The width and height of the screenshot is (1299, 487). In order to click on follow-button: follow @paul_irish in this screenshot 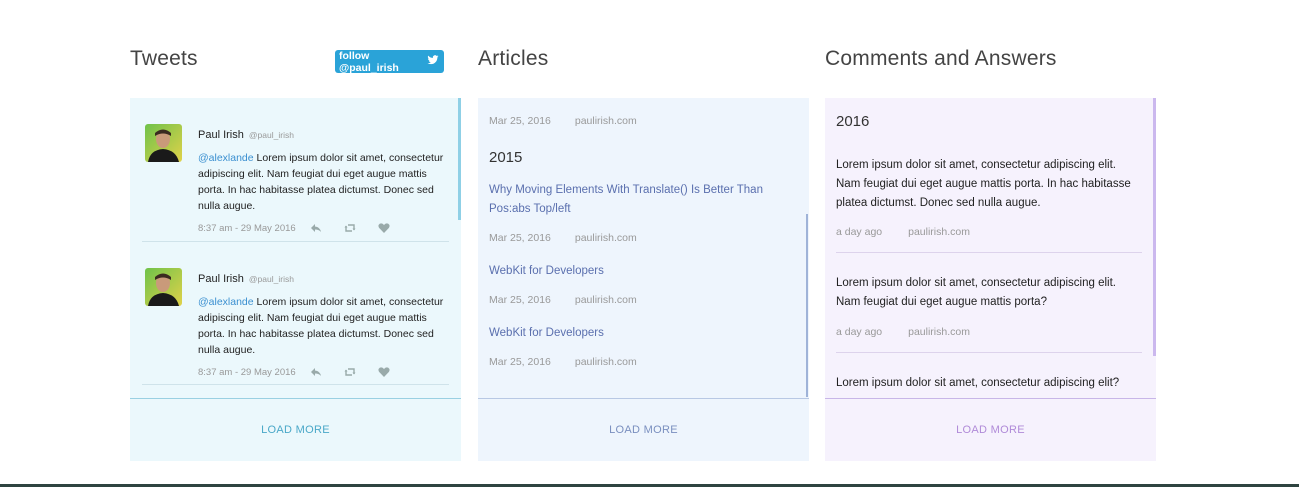, I will do `click(389, 61)`.